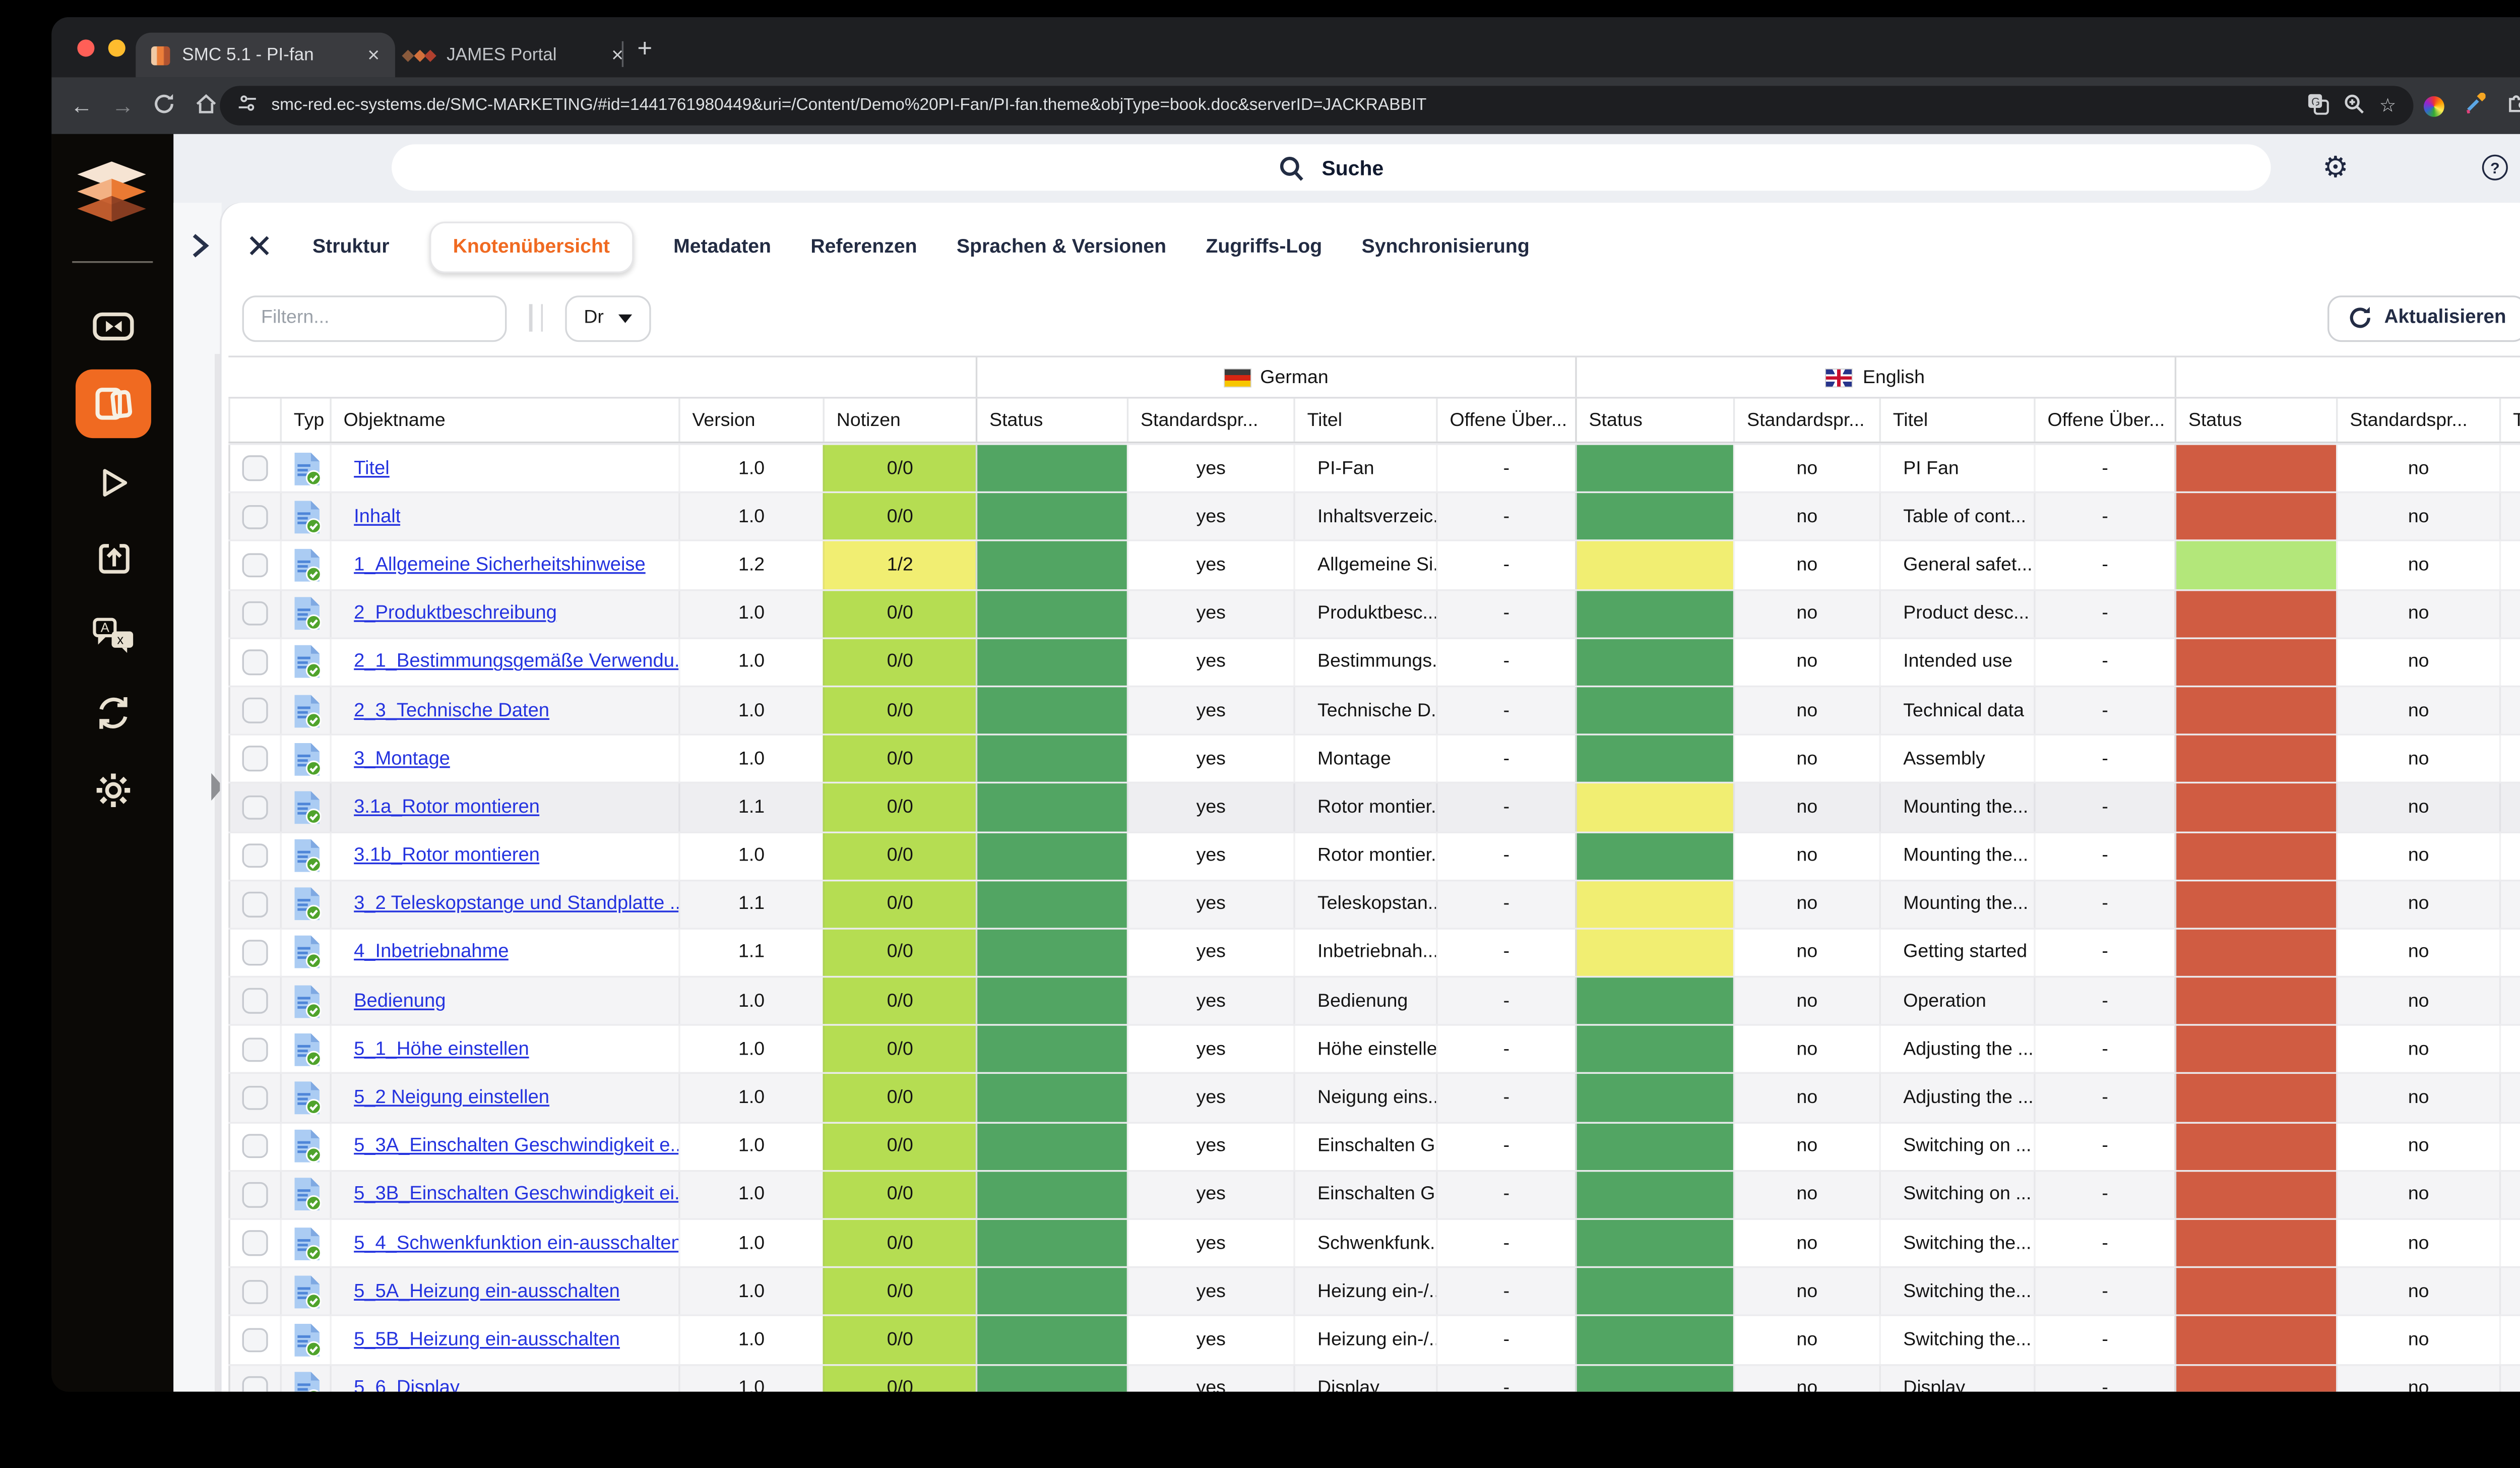 Image resolution: width=2520 pixels, height=1468 pixels. I want to click on object-link: 5_4_Schwenkfunktion ein-ausschalten, so click(516, 1243).